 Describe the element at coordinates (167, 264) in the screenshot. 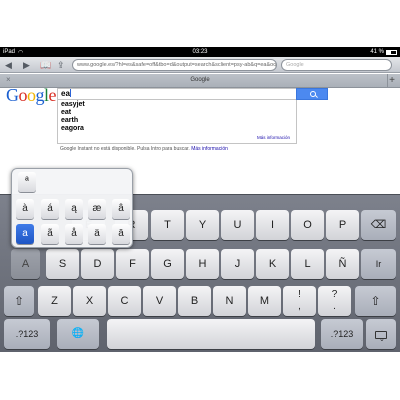

I see `key-g: G` at that location.